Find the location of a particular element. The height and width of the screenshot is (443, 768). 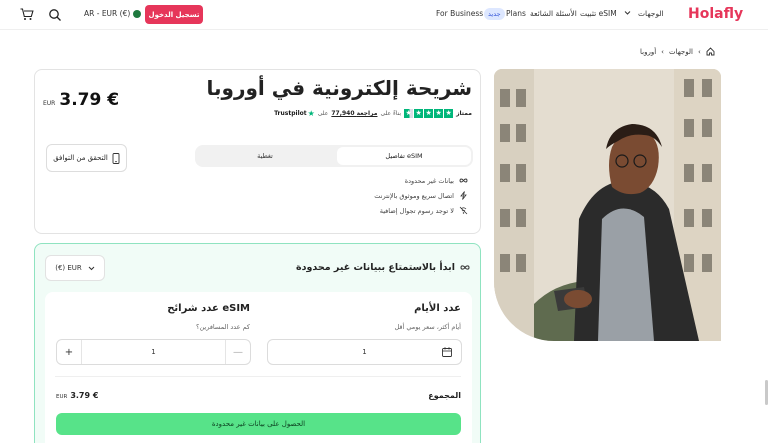

check-compatibility-button: التحقق من التوافق is located at coordinates (86, 158).